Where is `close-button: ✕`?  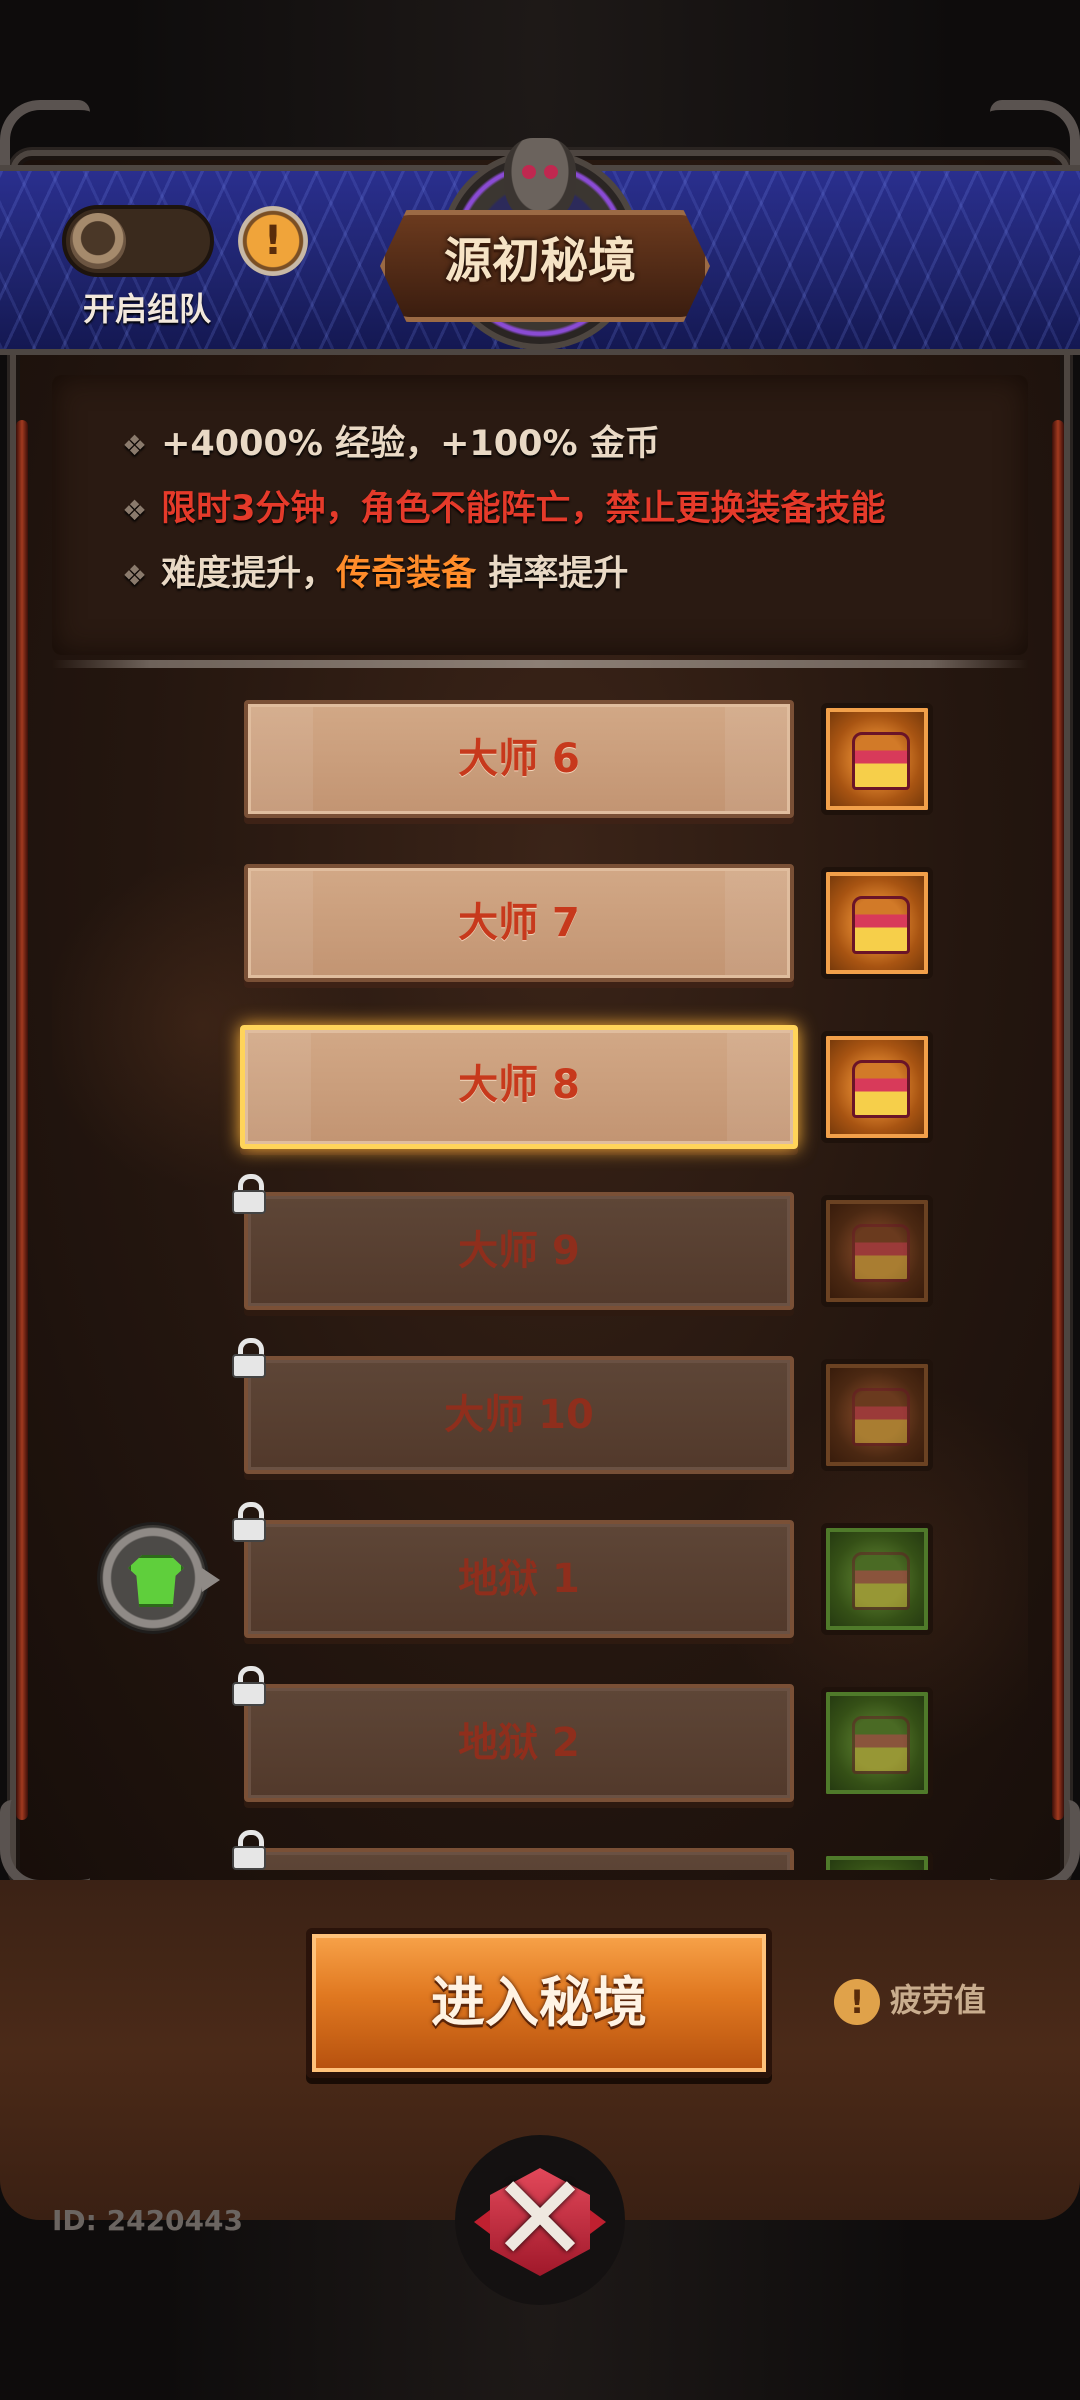 close-button: ✕ is located at coordinates (540, 2220).